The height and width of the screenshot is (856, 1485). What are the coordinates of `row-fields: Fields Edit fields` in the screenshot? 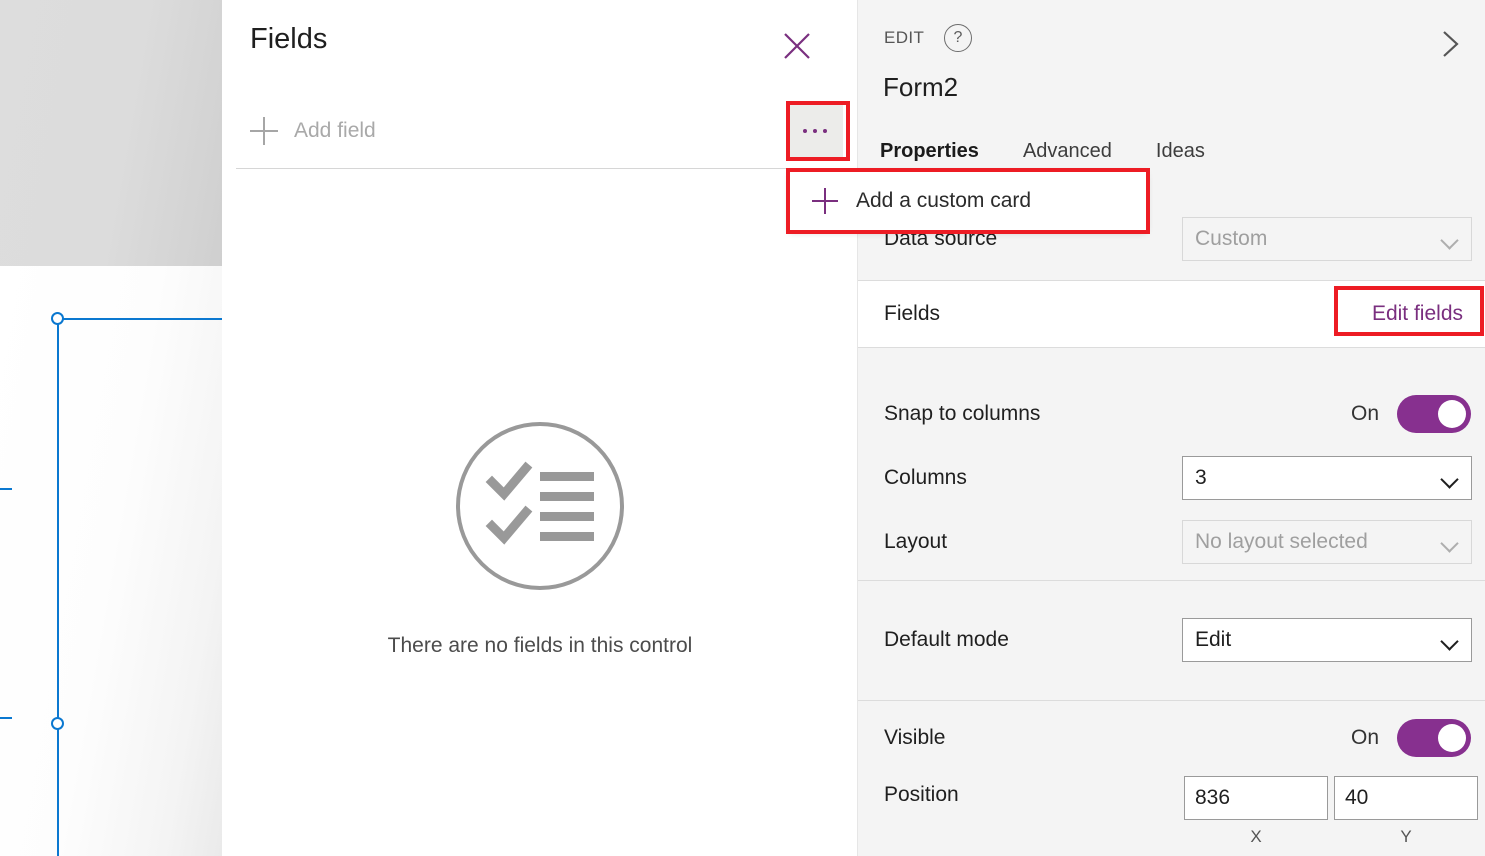 It's located at (1171, 314).